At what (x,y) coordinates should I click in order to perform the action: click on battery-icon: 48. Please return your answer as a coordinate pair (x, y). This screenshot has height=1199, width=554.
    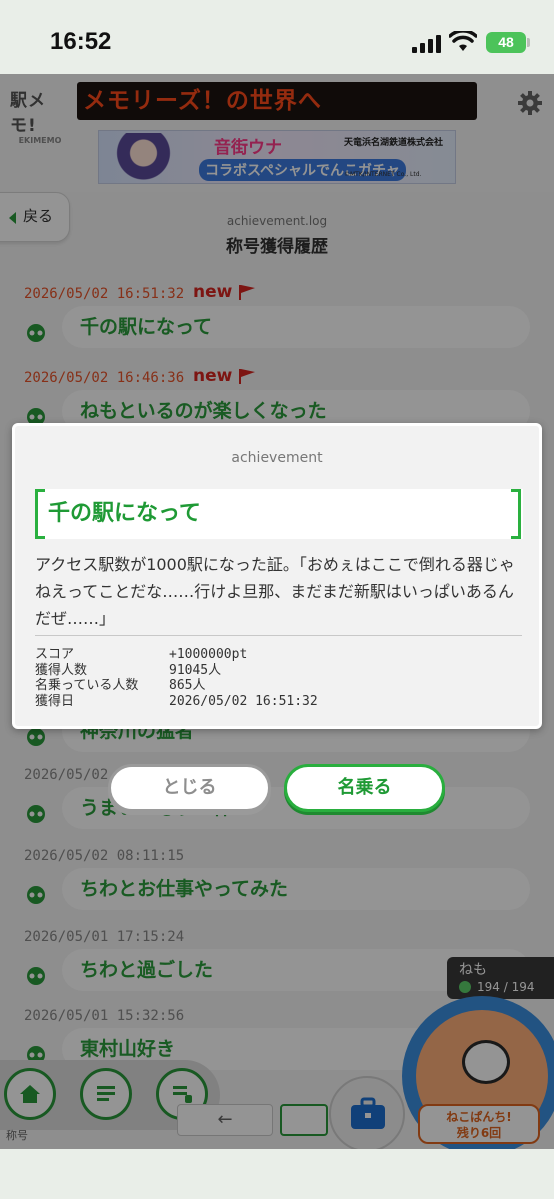
    Looking at the image, I should click on (506, 42).